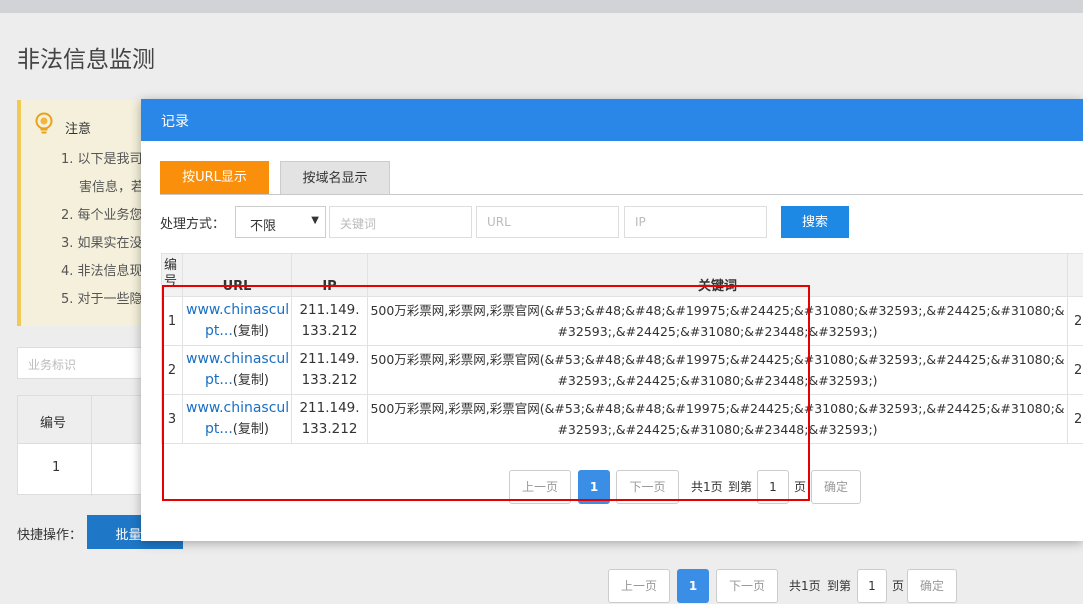 The height and width of the screenshot is (604, 1083). Describe the element at coordinates (280, 222) in the screenshot. I see `handling-method-select: 不限 ▼` at that location.